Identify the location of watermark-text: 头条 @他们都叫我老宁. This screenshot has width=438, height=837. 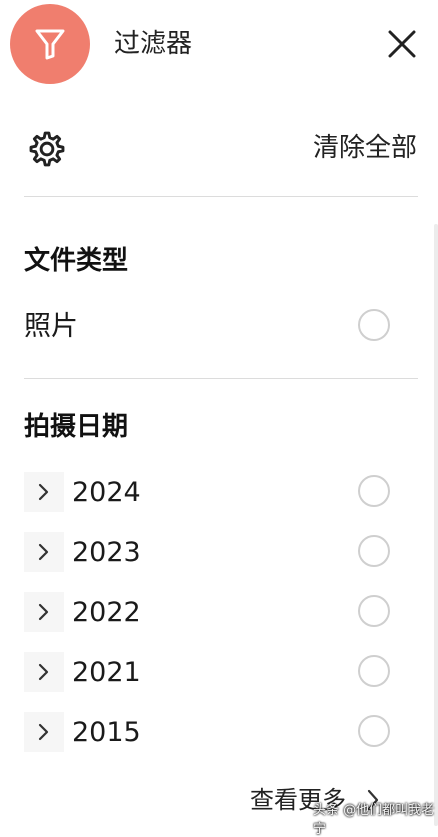
(374, 820).